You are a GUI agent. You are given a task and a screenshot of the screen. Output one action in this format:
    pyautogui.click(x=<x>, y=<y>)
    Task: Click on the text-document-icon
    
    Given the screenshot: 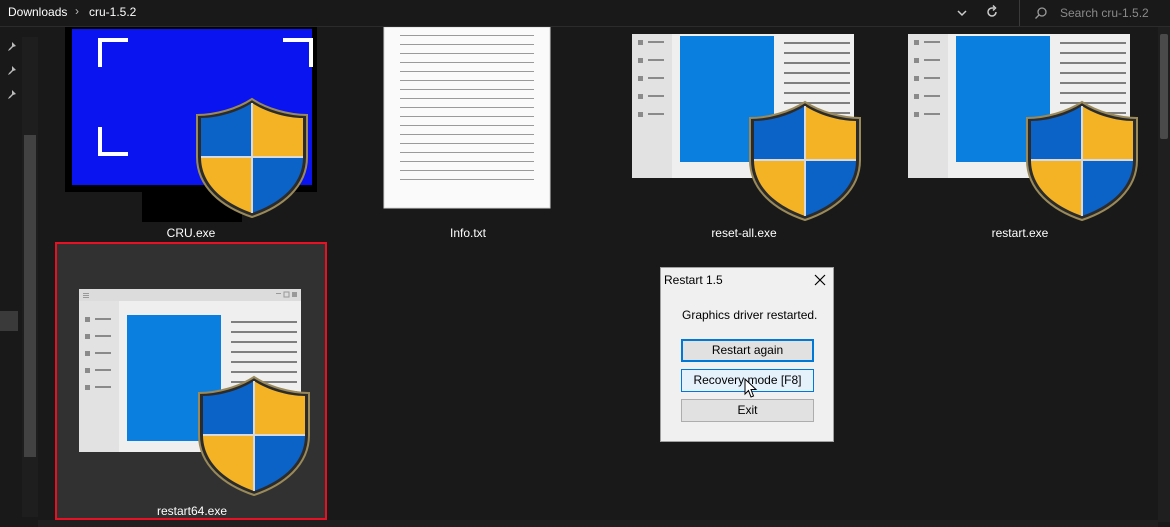 What is the action you would take?
    pyautogui.click(x=467, y=117)
    